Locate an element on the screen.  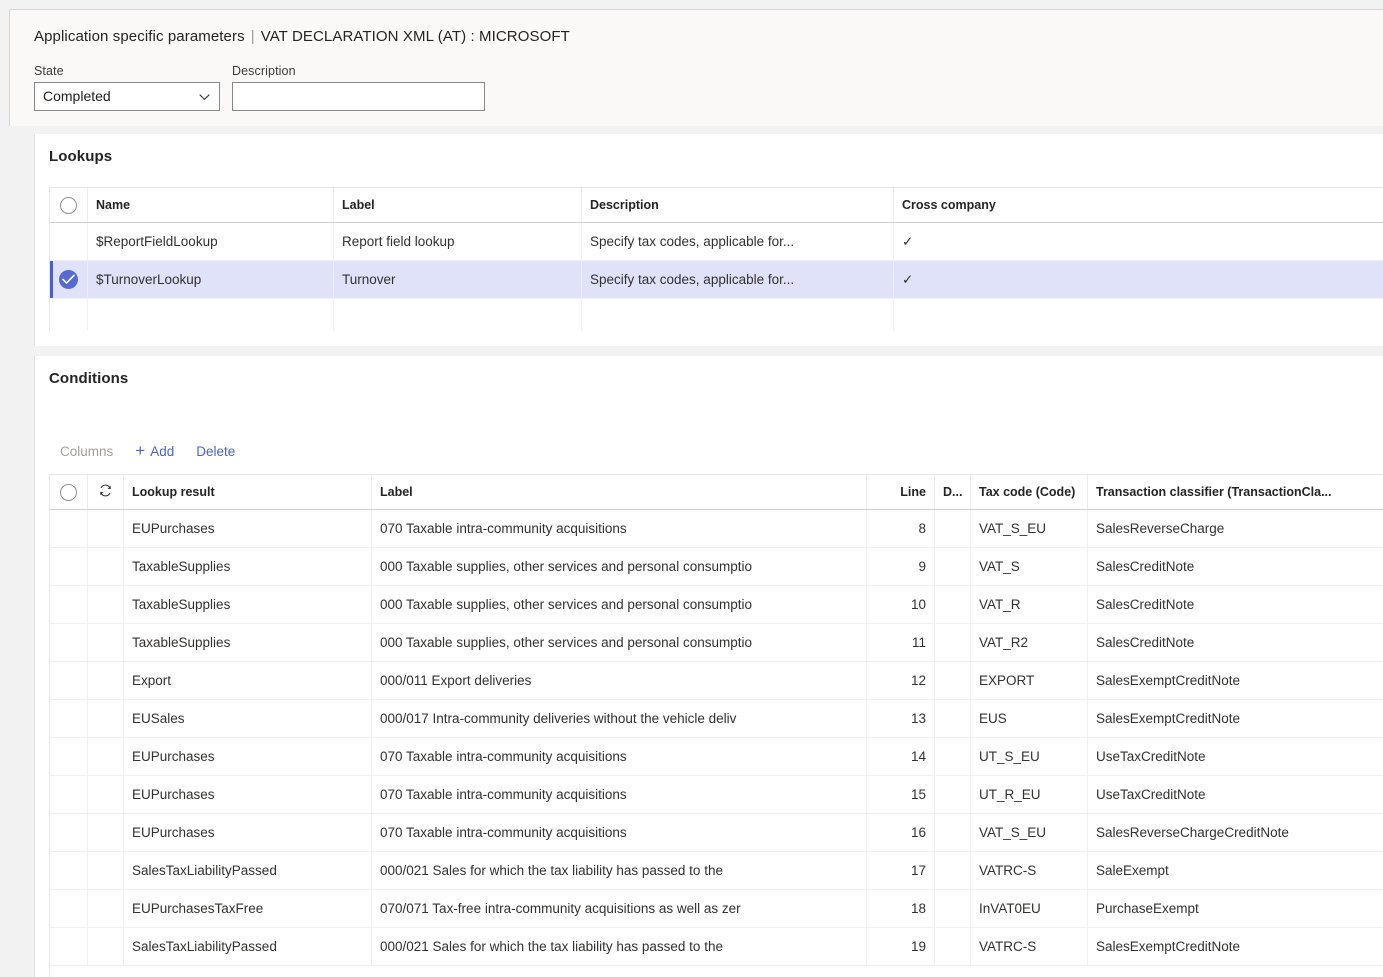
cell-tax-code: UT_S_EU is located at coordinates (1029, 756).